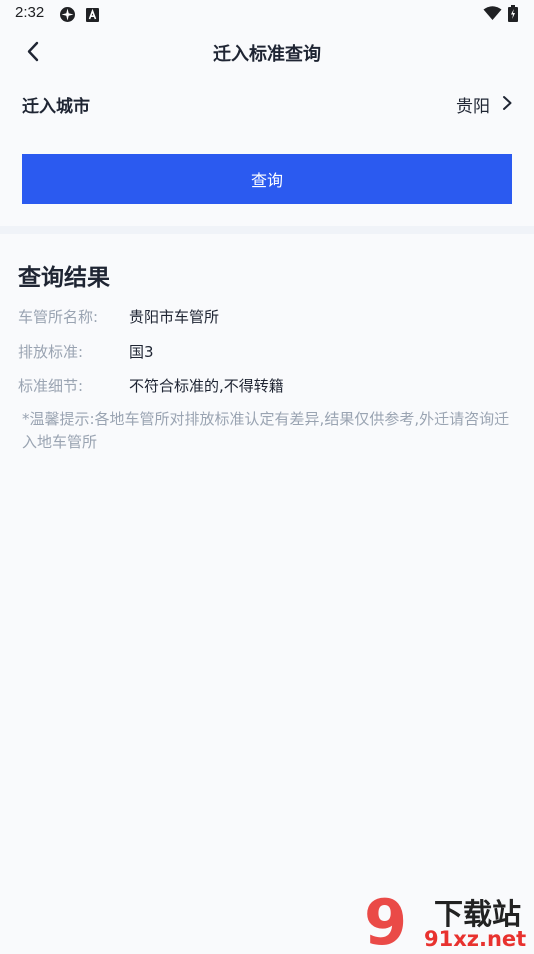  Describe the element at coordinates (267, 104) in the screenshot. I see `city-selector: 迁入城市 贵阳` at that location.